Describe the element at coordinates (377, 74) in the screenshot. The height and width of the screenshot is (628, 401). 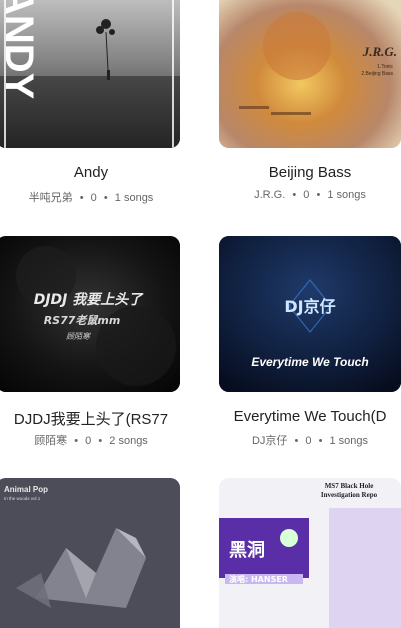
I see `svg-text: 2.Beijing Bass` at that location.